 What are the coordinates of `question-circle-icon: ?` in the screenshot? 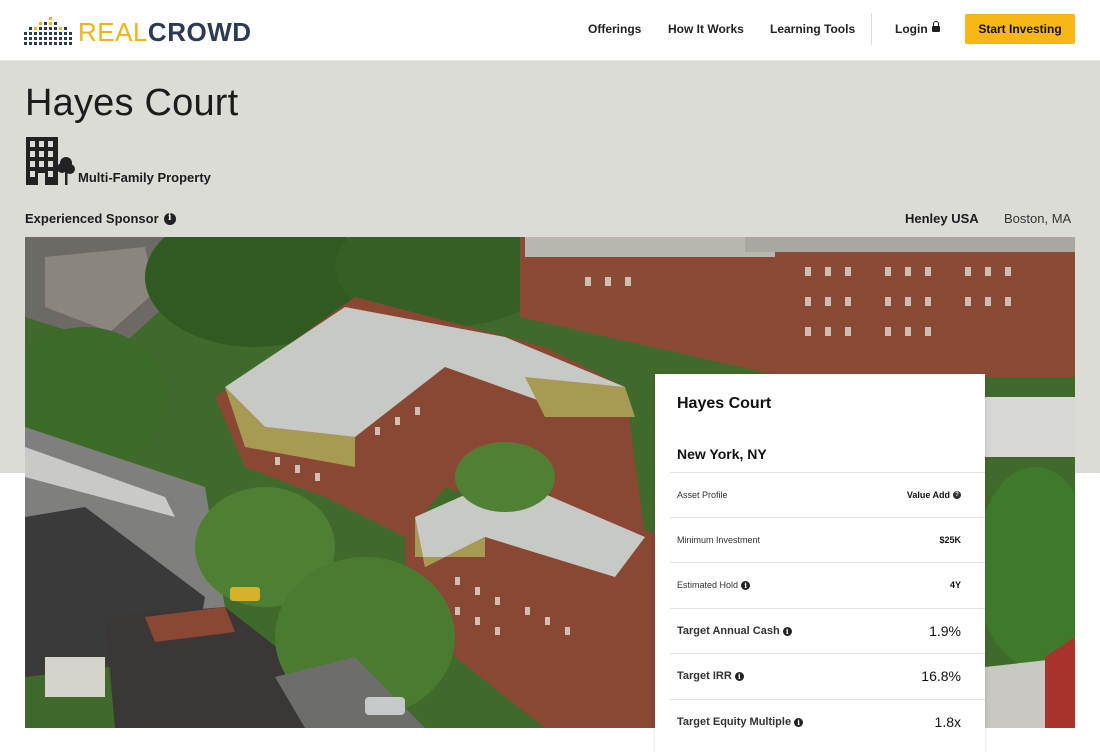 It's located at (957, 495).